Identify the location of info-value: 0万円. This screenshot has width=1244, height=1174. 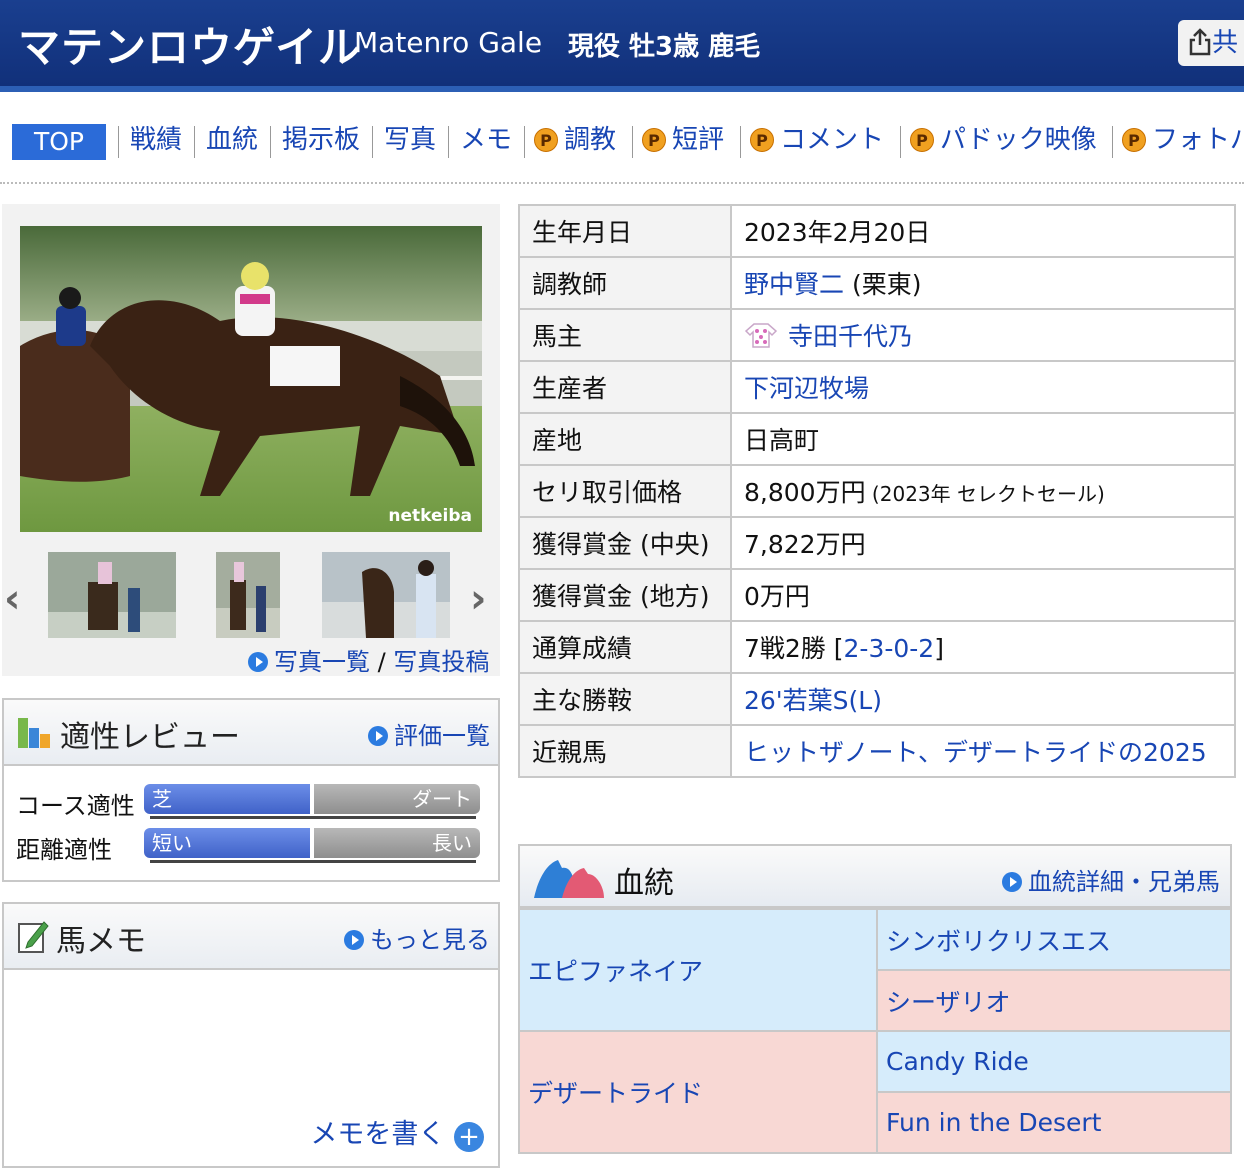
(983, 595).